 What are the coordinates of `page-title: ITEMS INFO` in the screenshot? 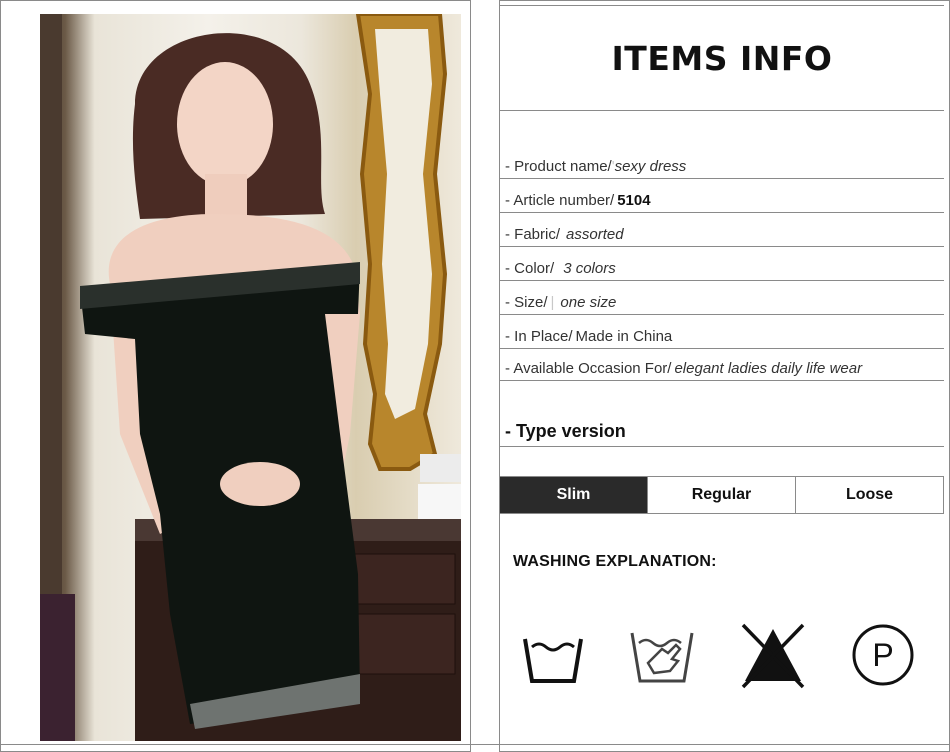 It's located at (722, 58).